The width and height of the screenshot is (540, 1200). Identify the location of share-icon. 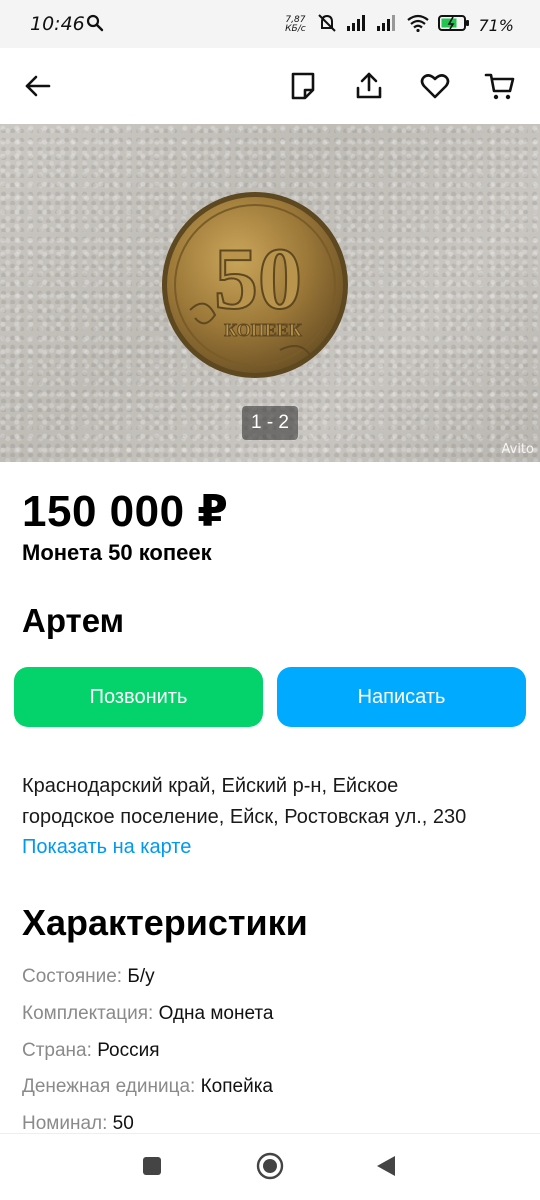
(369, 86).